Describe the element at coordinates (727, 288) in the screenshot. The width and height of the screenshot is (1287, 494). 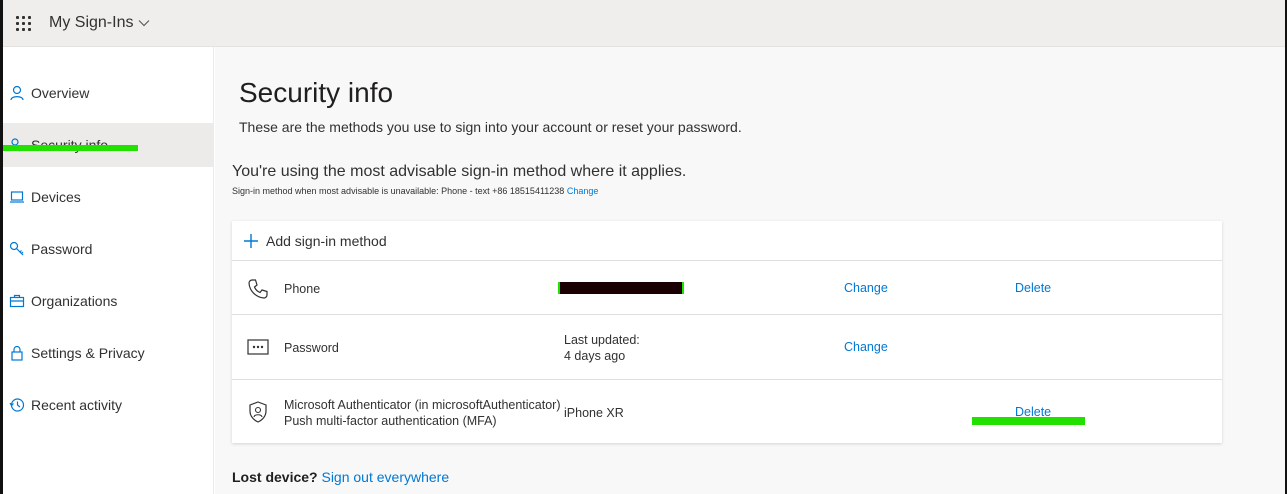
I see `method-row-phone: Phone Change Delete` at that location.